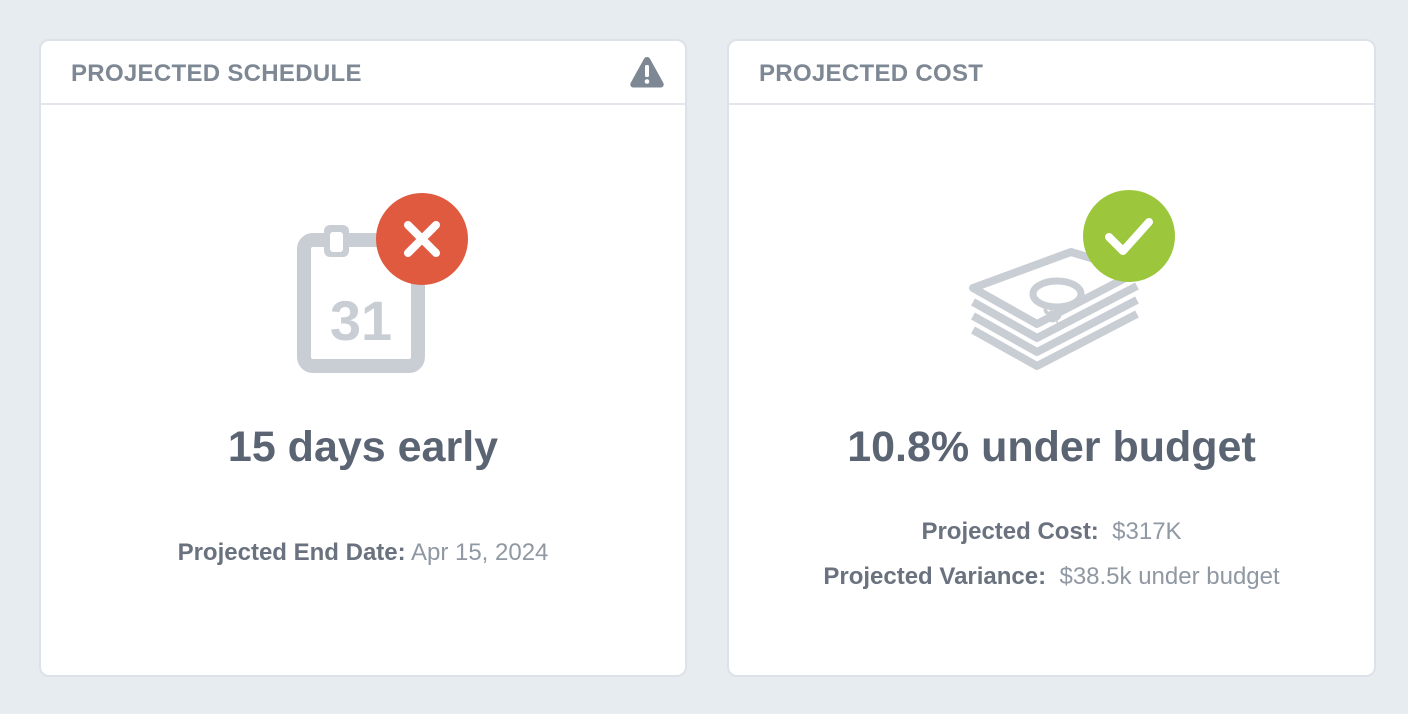 The image size is (1408, 714). What do you see at coordinates (361, 320) in the screenshot?
I see `calendar-day-number: 31` at bounding box center [361, 320].